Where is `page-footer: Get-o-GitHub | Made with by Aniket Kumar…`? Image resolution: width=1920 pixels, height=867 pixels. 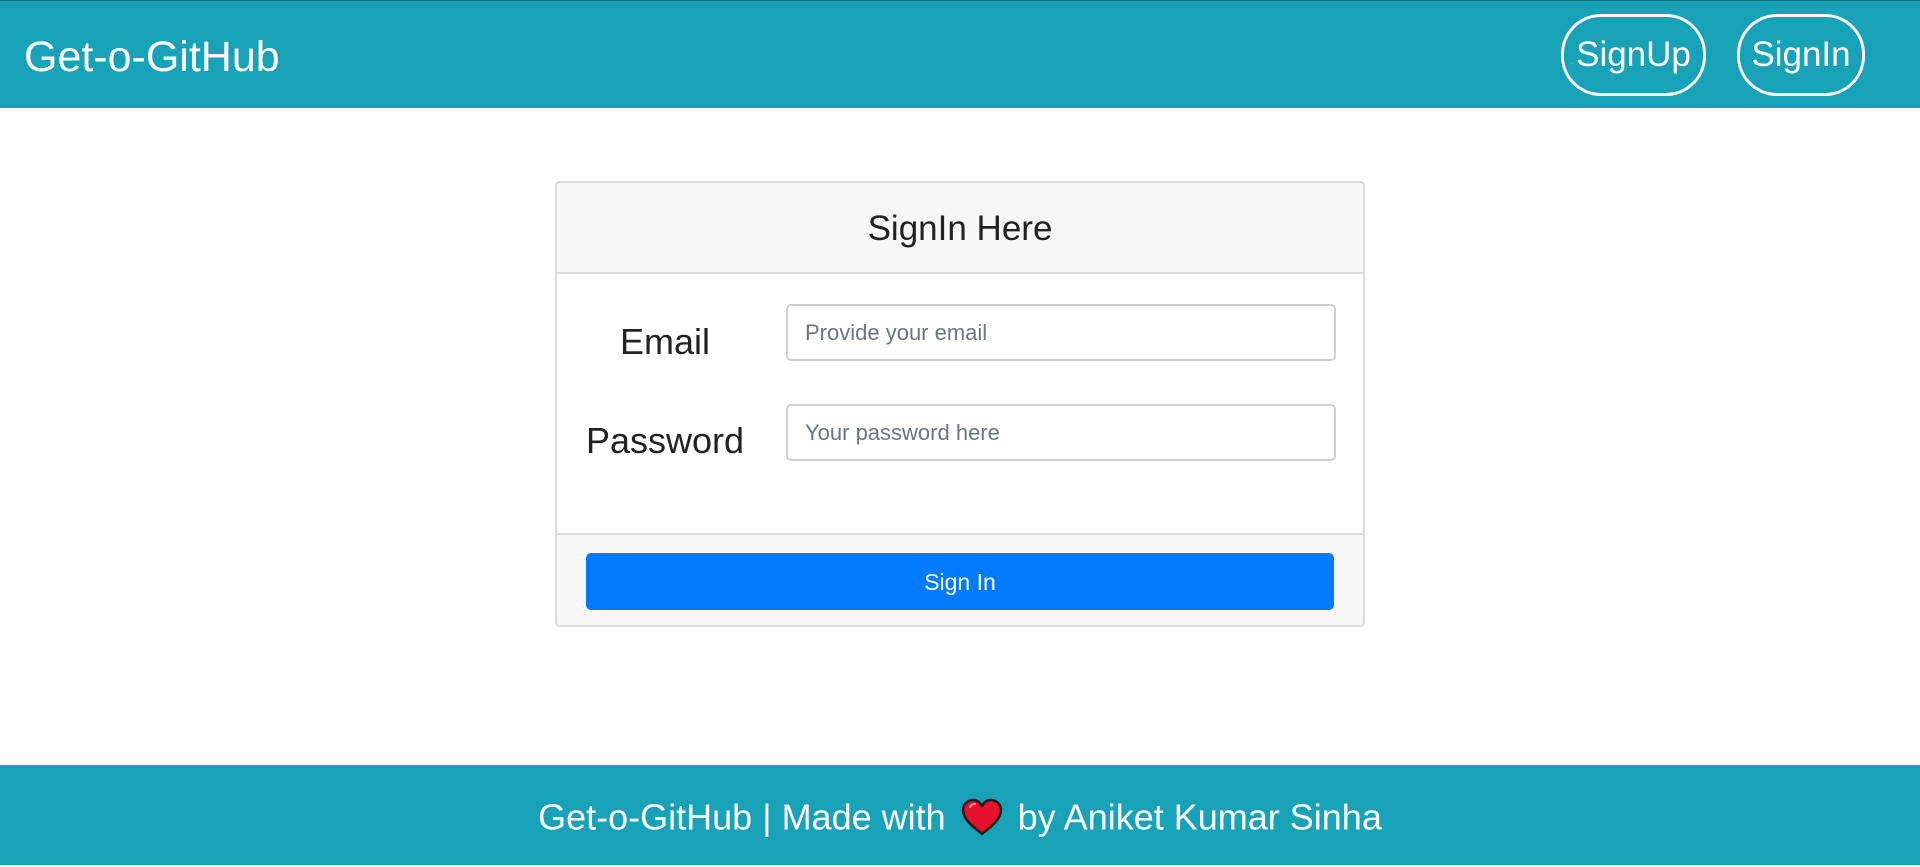
page-footer: Get-o-GitHub | Made with by Aniket Kumar… is located at coordinates (960, 815).